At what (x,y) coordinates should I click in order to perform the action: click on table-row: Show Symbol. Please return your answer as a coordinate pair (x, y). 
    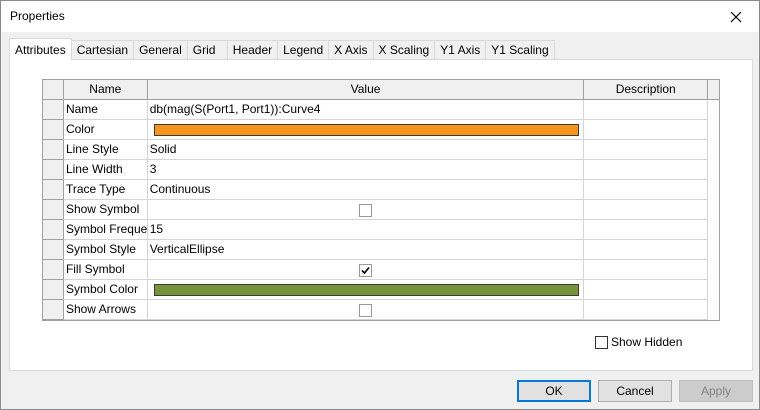
    Looking at the image, I should click on (381, 210).